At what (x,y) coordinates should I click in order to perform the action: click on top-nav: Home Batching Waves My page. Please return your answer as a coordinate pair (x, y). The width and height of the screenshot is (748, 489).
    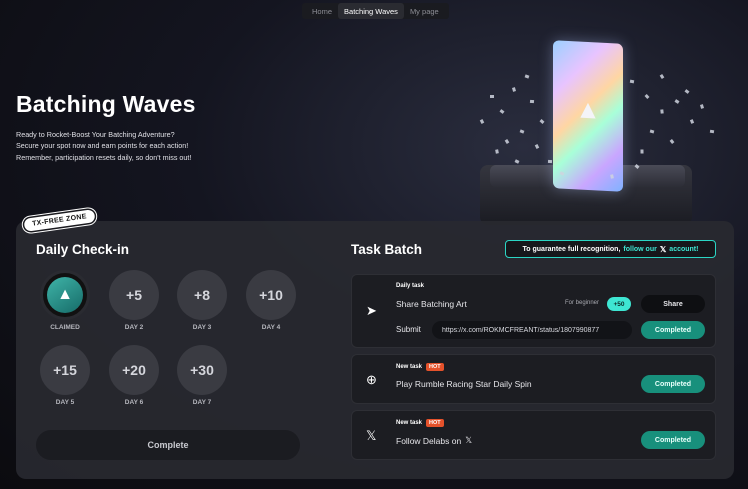
    Looking at the image, I should click on (375, 11).